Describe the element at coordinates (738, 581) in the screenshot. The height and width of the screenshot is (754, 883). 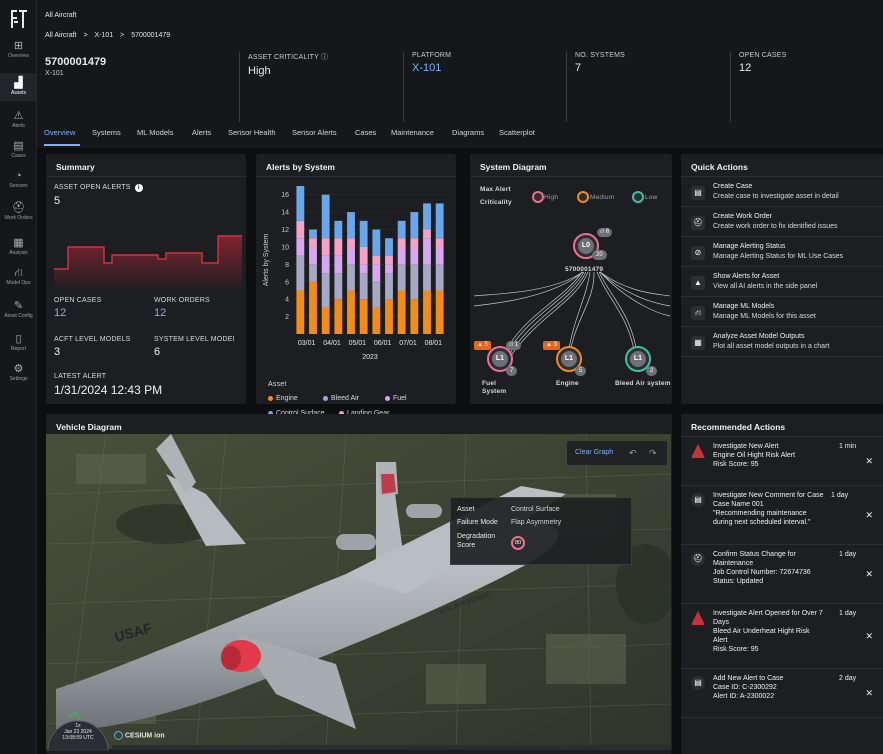
I see `recommended-action-line: Status: Updated` at that location.